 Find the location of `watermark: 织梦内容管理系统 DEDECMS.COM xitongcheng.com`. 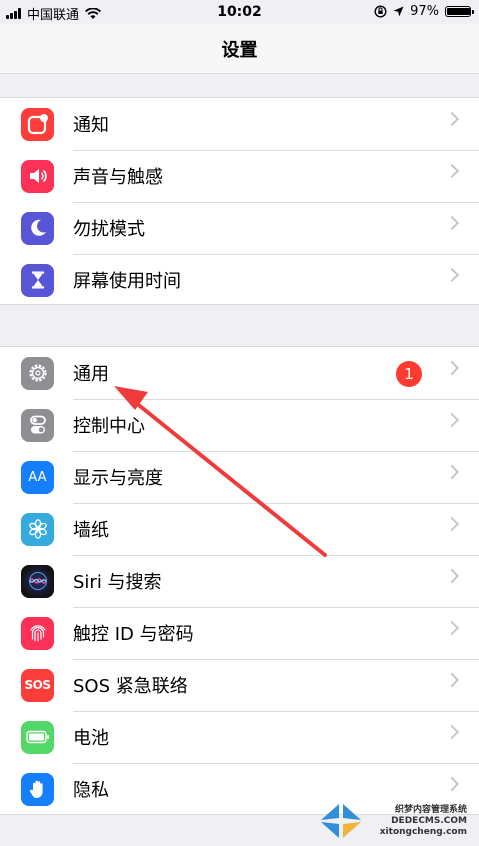

watermark: 织梦内容管理系统 DEDECMS.COM xitongcheng.com is located at coordinates (397, 820).